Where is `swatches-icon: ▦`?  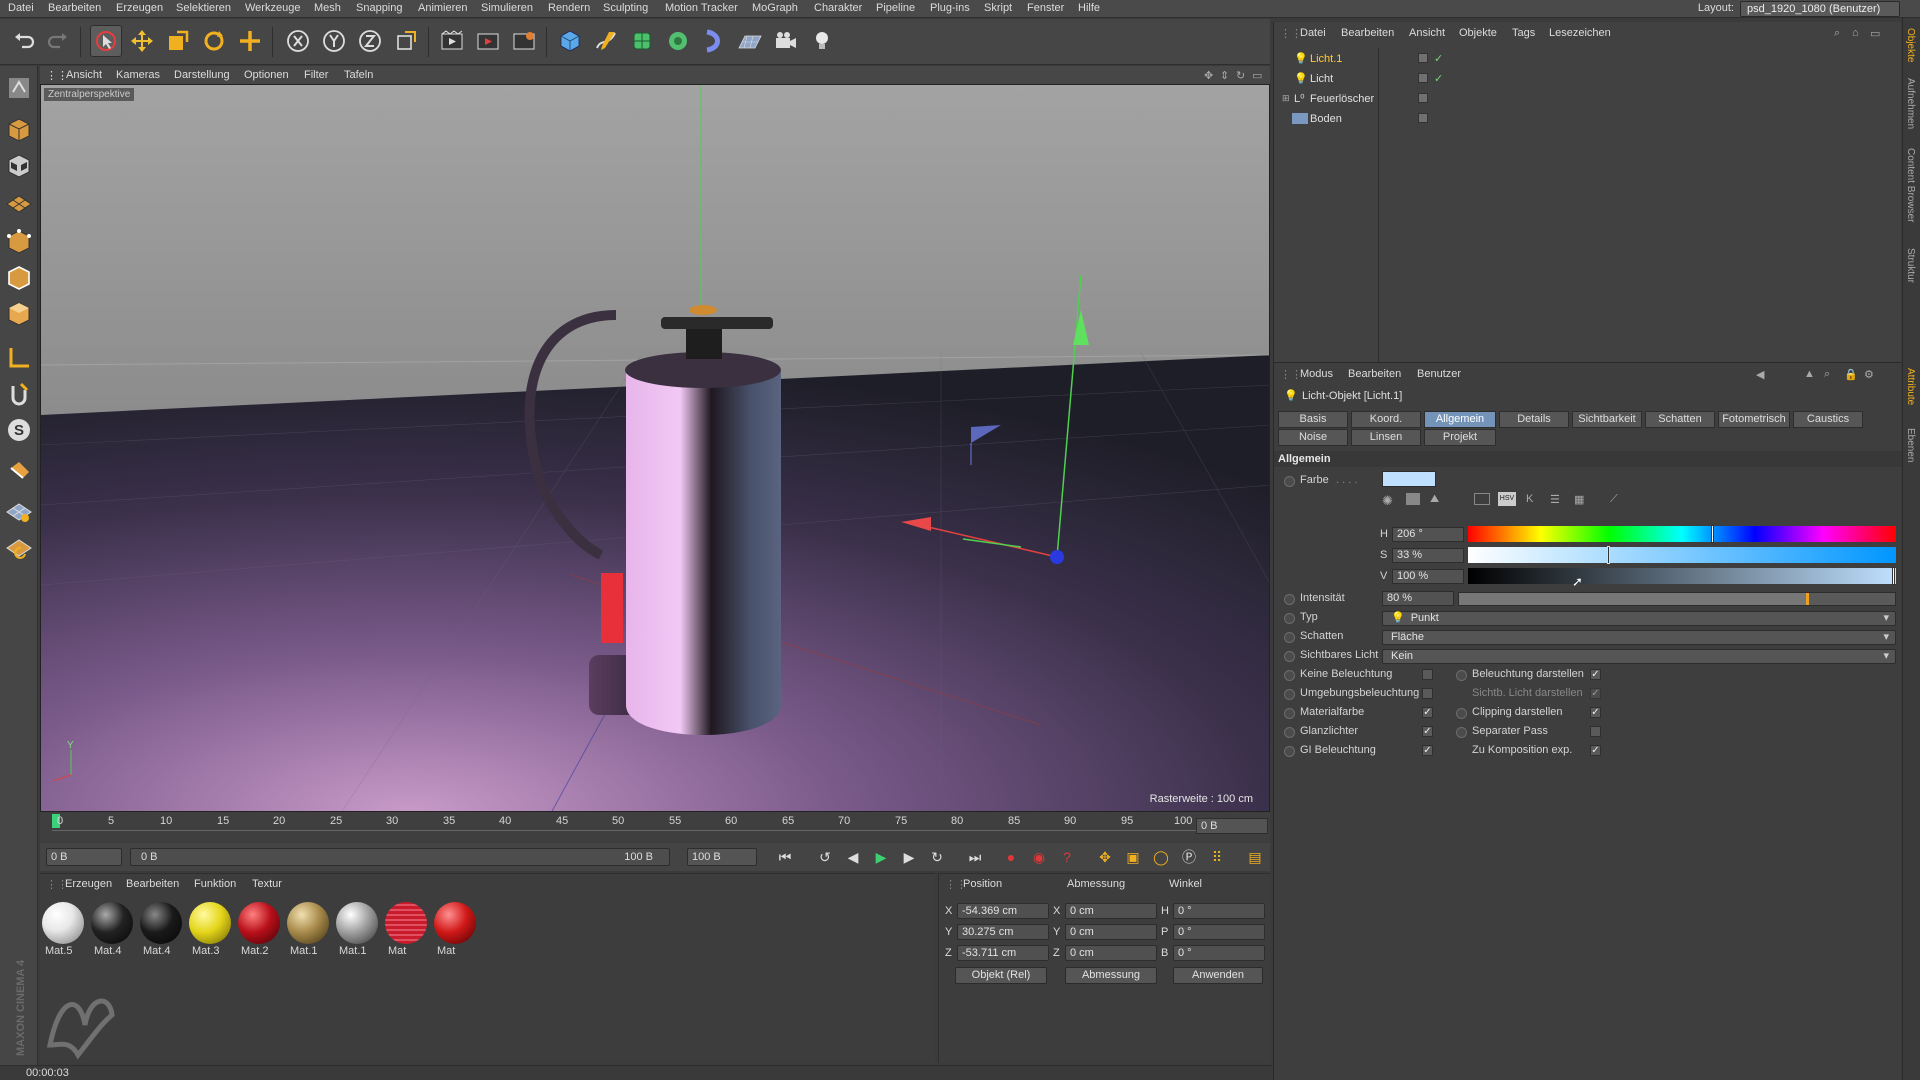
swatches-icon: ▦ is located at coordinates (1579, 499).